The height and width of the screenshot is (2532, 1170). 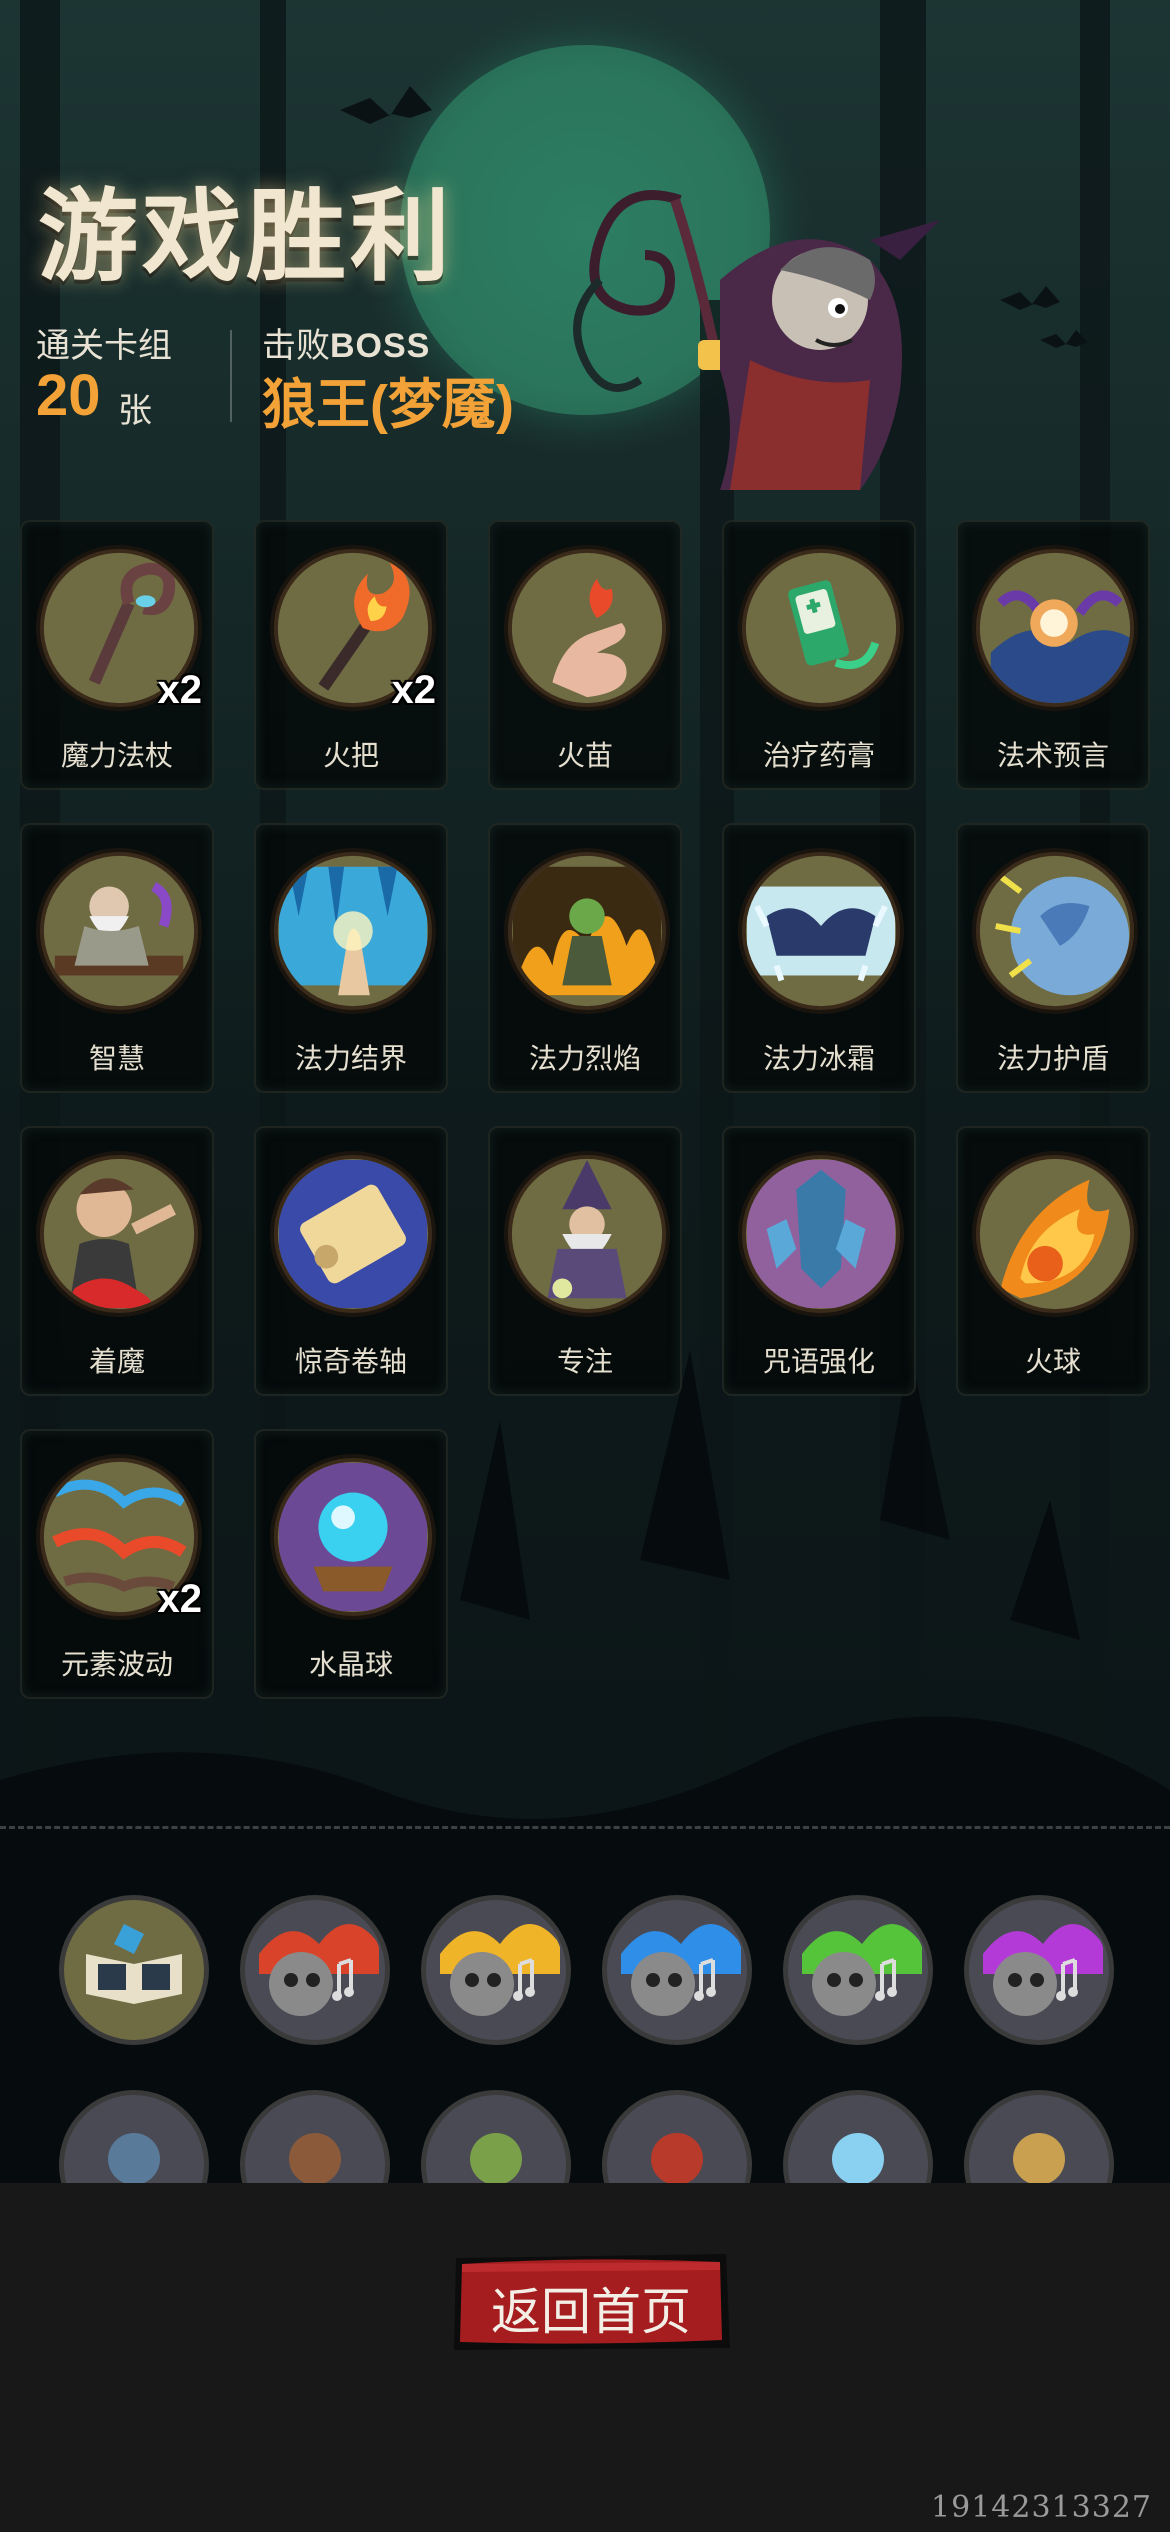 What do you see at coordinates (584, 1361) in the screenshot?
I see `card-name: 专注` at bounding box center [584, 1361].